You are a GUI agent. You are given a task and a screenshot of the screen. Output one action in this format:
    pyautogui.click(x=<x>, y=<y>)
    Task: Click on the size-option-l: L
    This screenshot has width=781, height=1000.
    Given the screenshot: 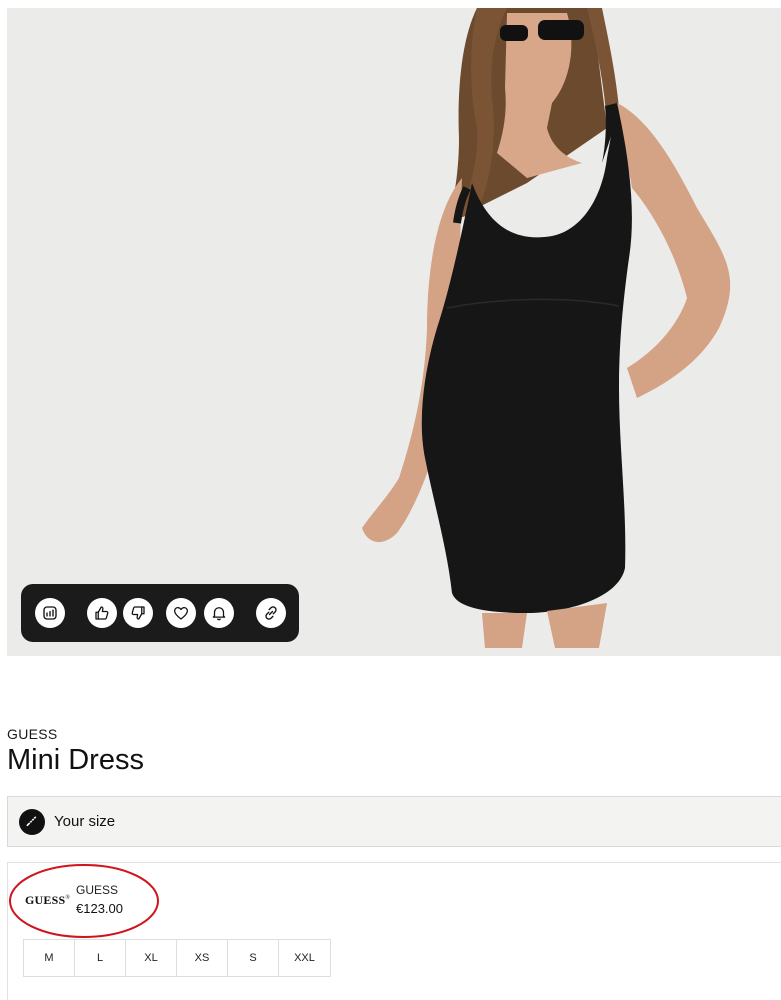 What is the action you would take?
    pyautogui.click(x=100, y=958)
    